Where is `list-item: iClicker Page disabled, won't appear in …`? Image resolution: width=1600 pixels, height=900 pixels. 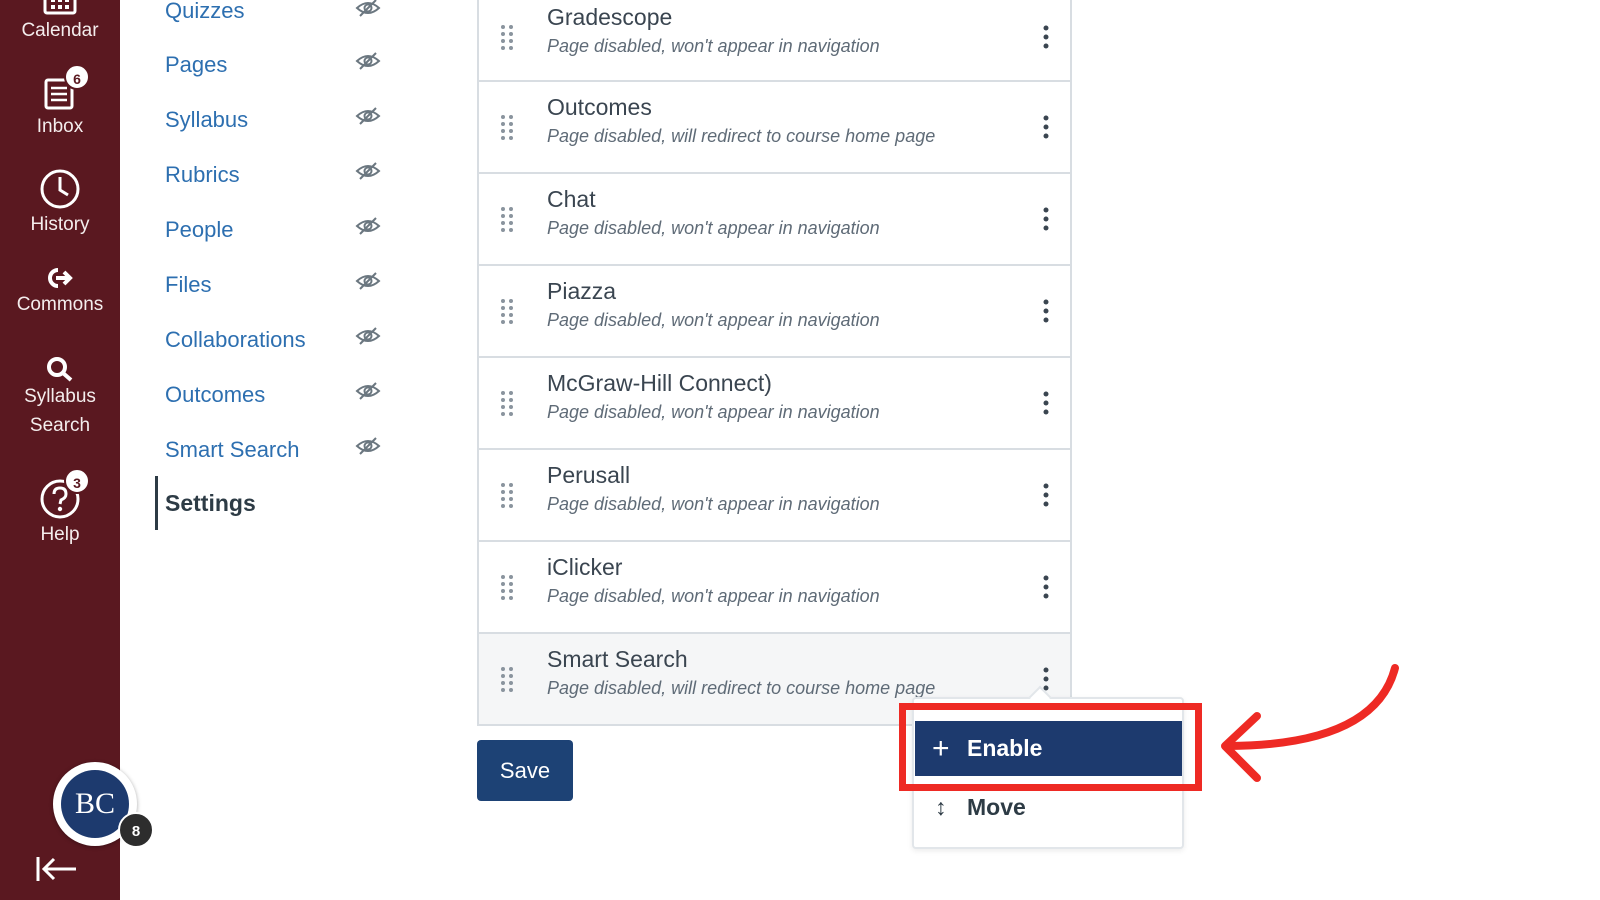 list-item: iClicker Page disabled, won't appear in … is located at coordinates (774, 588).